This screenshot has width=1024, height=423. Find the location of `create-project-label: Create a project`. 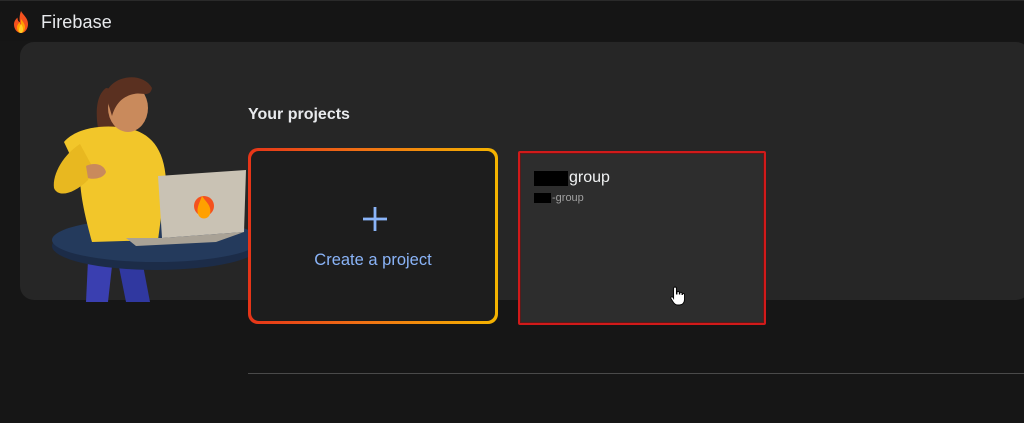

create-project-label: Create a project is located at coordinates (373, 260).